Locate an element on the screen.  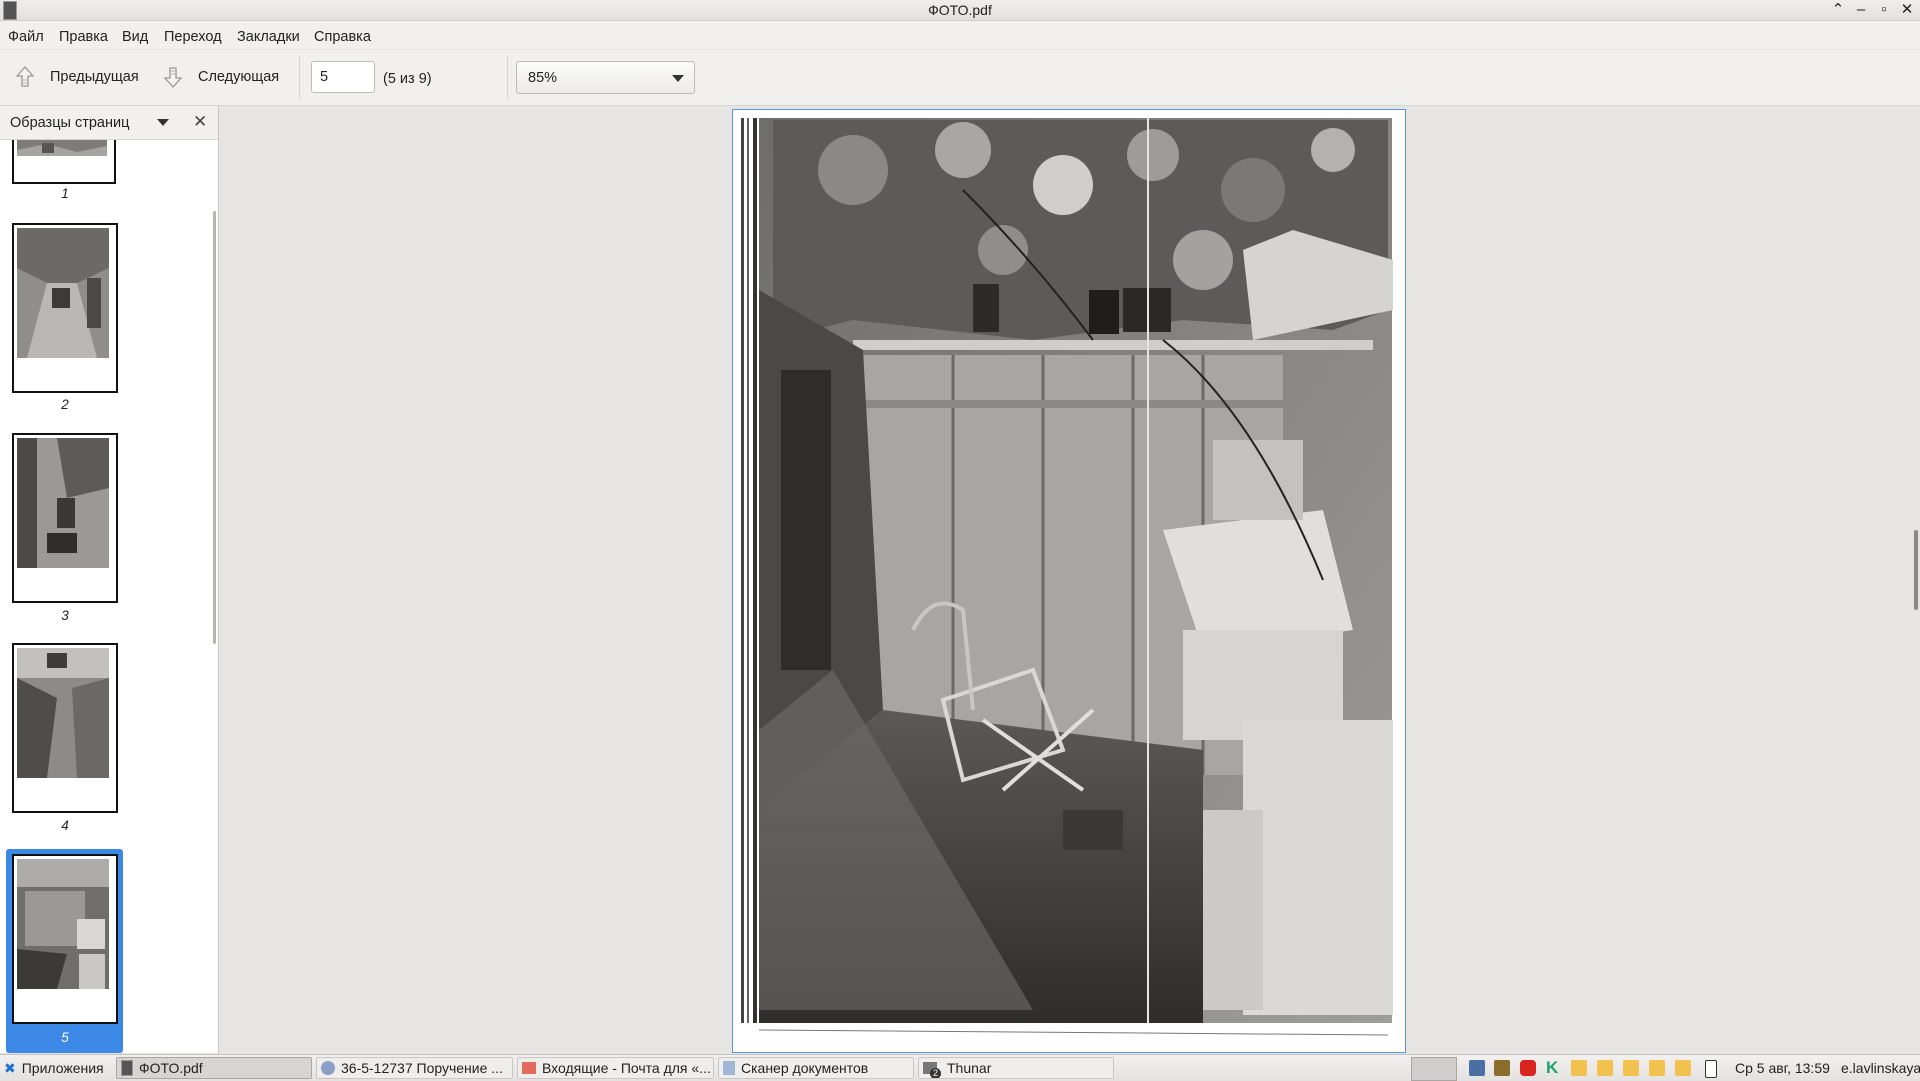
arrow-down-icon is located at coordinates (173, 77).